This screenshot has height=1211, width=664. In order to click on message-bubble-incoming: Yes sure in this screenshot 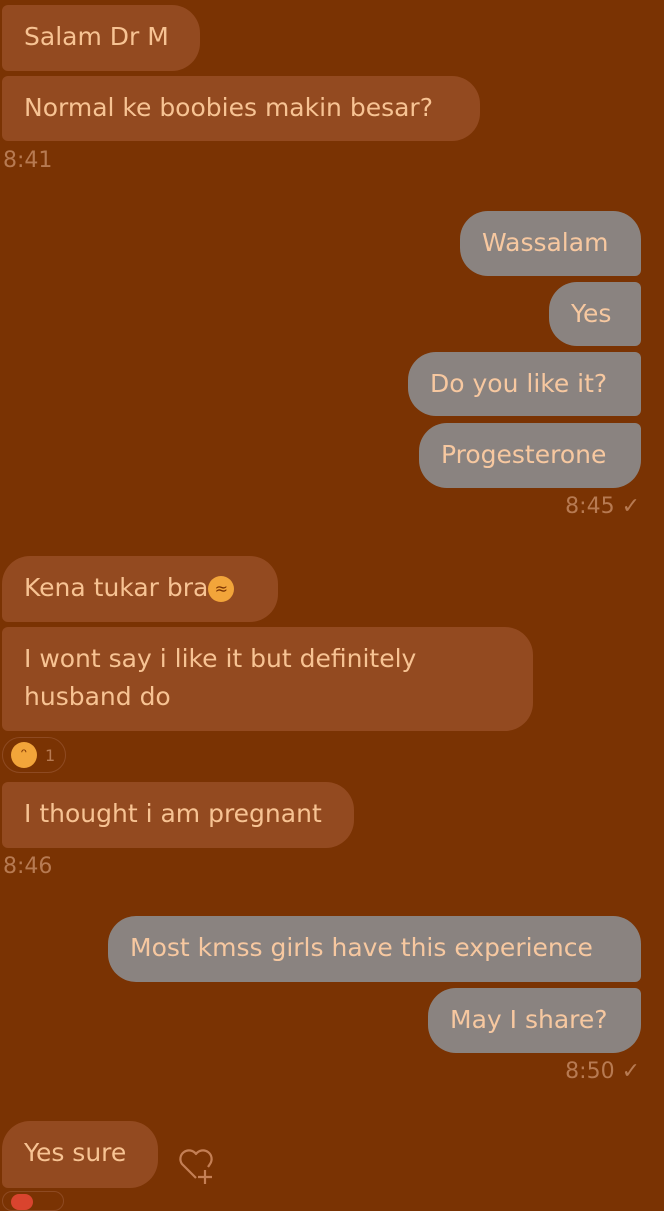, I will do `click(80, 1154)`.